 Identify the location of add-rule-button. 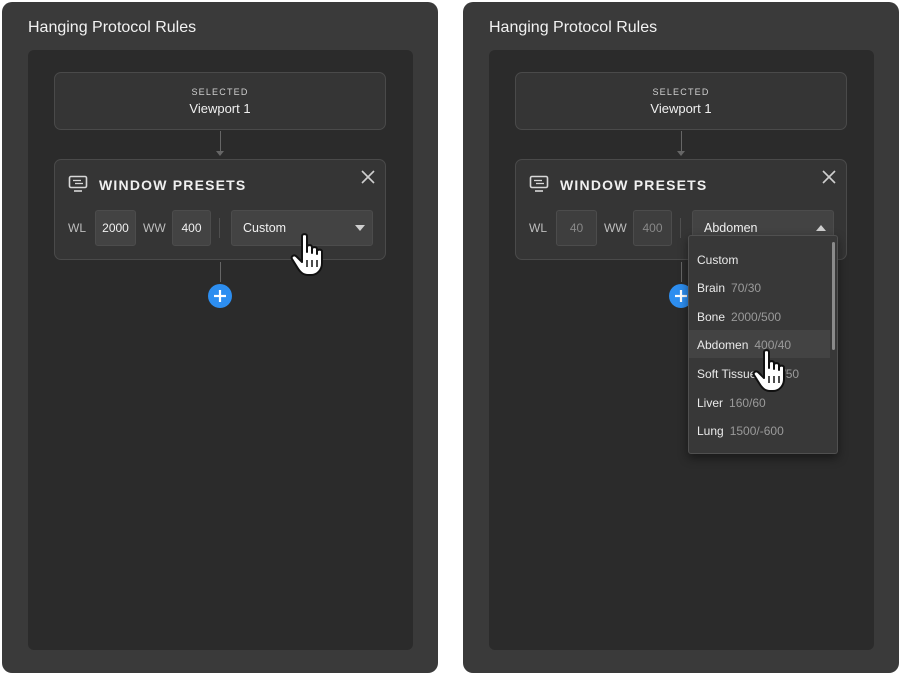
(220, 296).